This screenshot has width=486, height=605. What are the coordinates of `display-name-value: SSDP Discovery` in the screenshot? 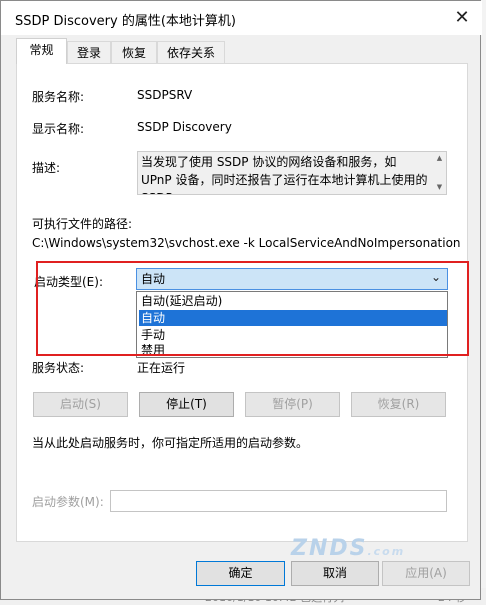 It's located at (184, 127).